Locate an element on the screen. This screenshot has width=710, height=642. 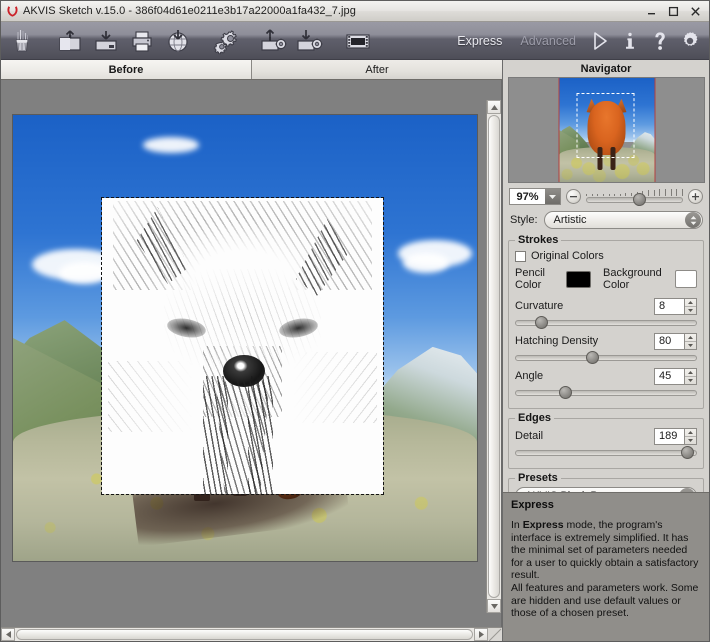
tab-before: Before is located at coordinates (126, 69).